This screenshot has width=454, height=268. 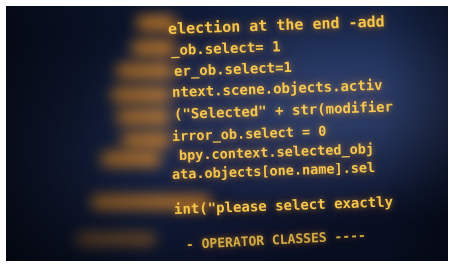 What do you see at coordinates (233, 69) in the screenshot?
I see `code-line: er_ob.select=1` at bounding box center [233, 69].